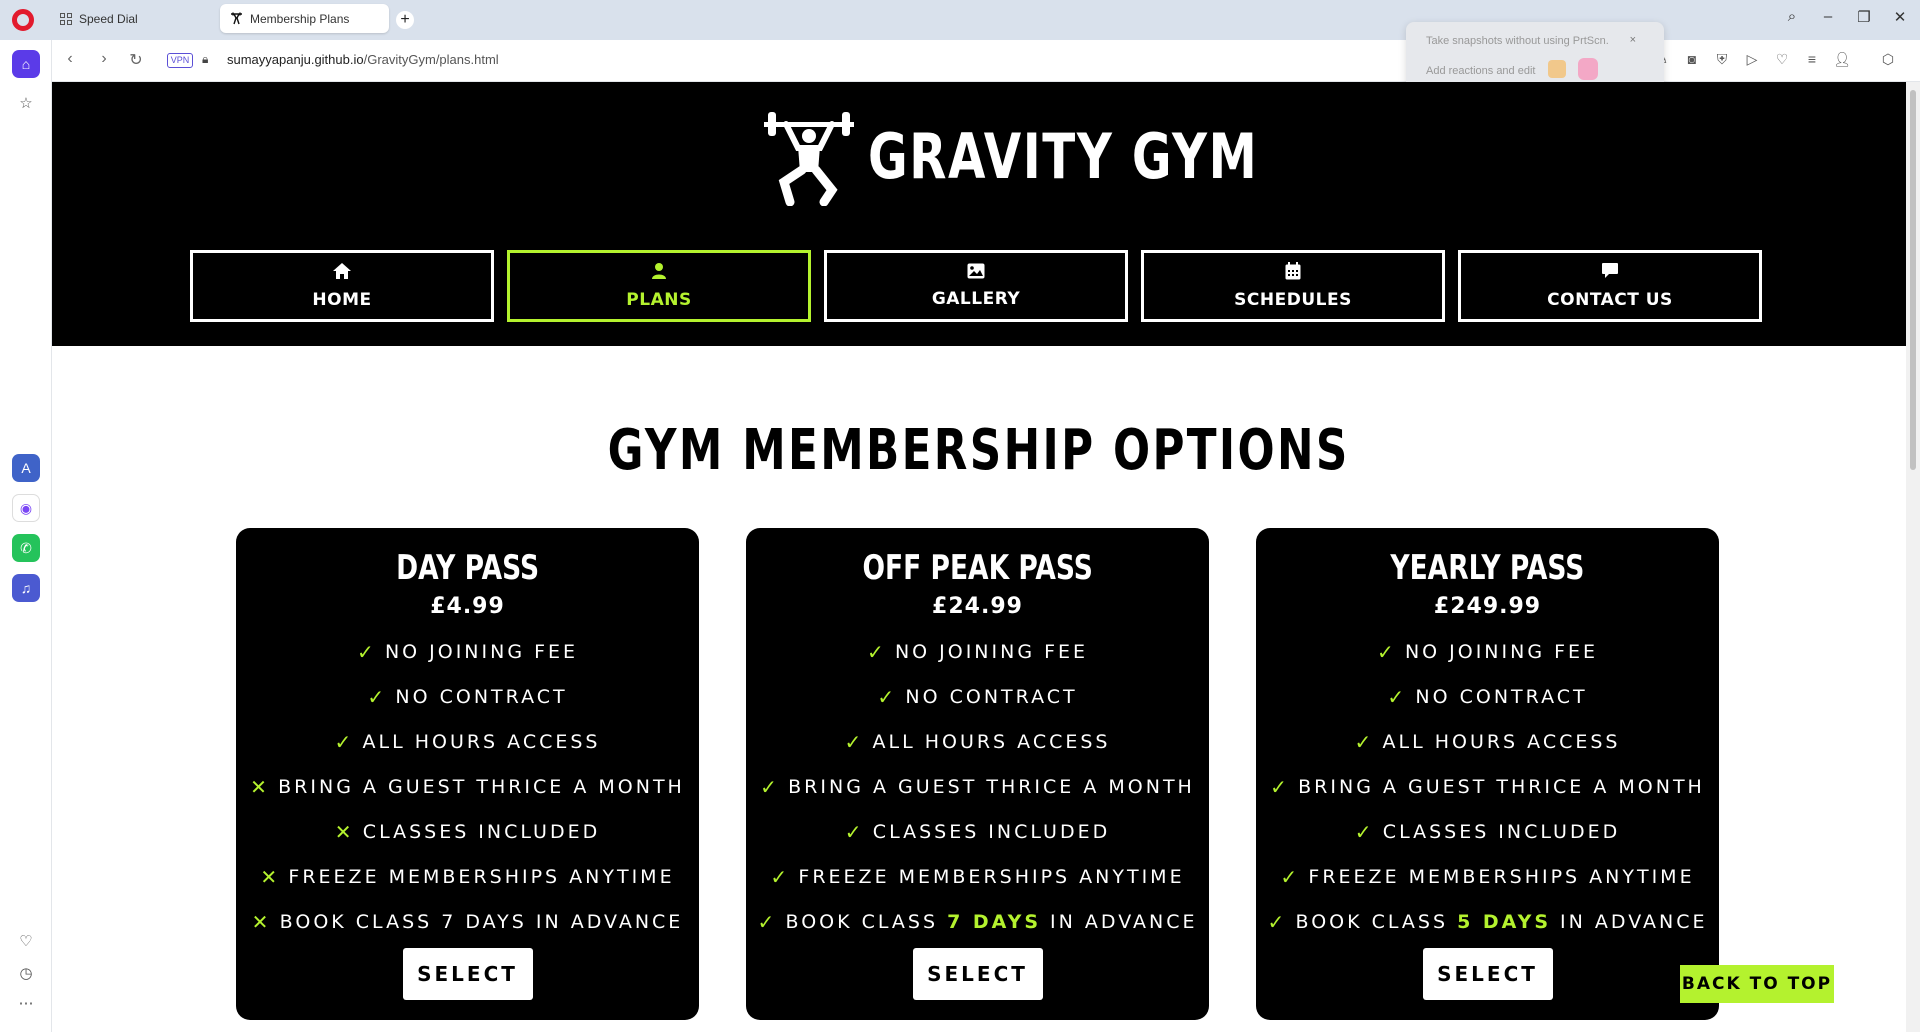 The width and height of the screenshot is (1920, 1032). What do you see at coordinates (976, 273) in the screenshot?
I see `image-icon` at bounding box center [976, 273].